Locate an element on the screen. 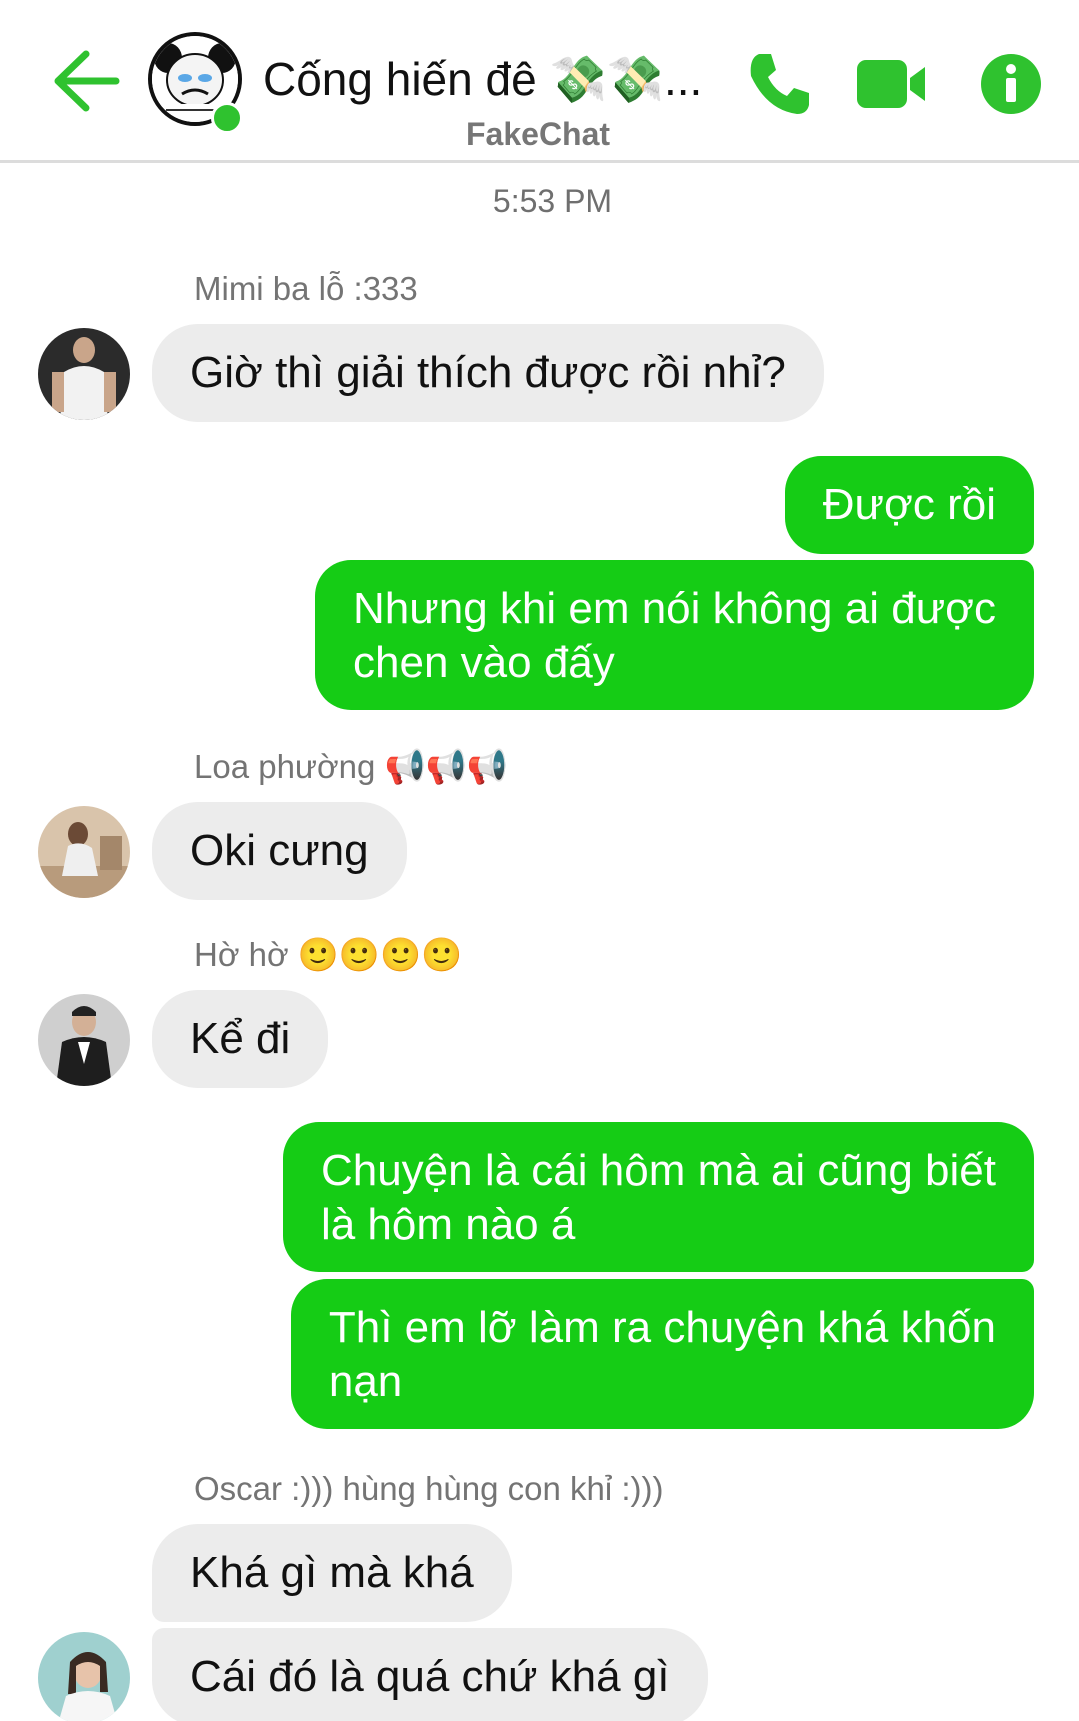 The height and width of the screenshot is (1721, 1079). message-bubble-incoming: Kể đi is located at coordinates (240, 1039).